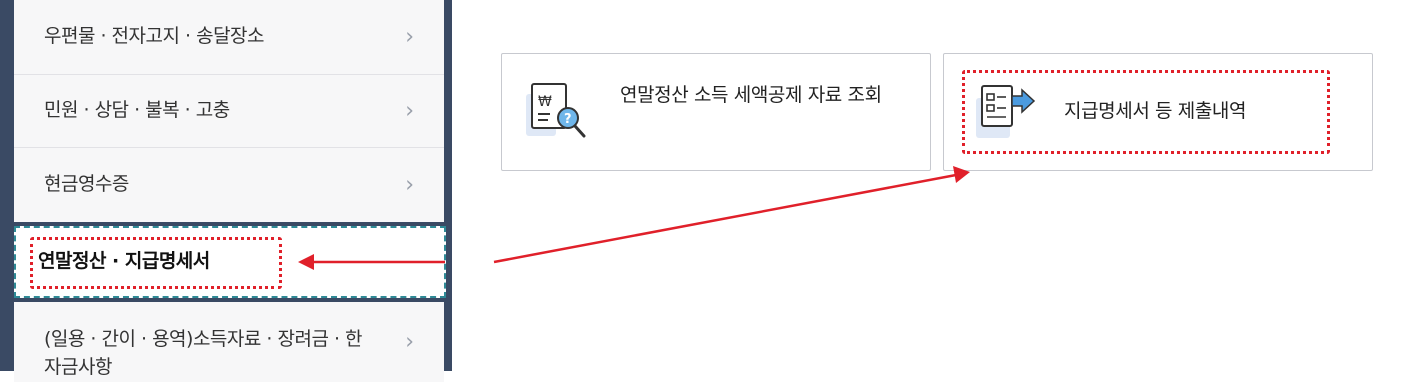  What do you see at coordinates (137, 110) in the screenshot?
I see `sidebar-item-label: 민원 · 상담 · 불복 · 고충` at bounding box center [137, 110].